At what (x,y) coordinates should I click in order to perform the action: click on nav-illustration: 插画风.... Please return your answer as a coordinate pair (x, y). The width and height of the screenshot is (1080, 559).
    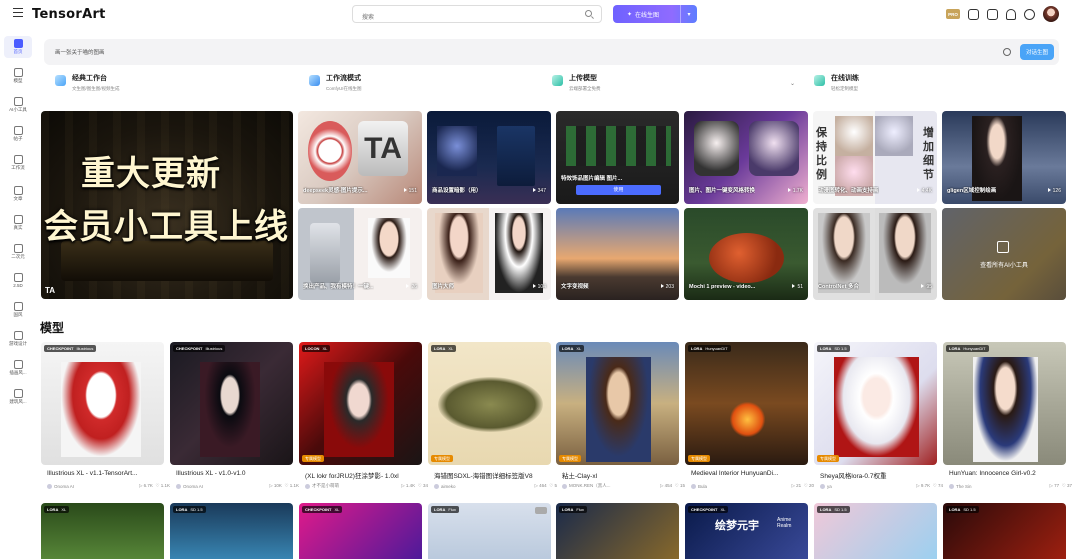
    Looking at the image, I should click on (18, 368).